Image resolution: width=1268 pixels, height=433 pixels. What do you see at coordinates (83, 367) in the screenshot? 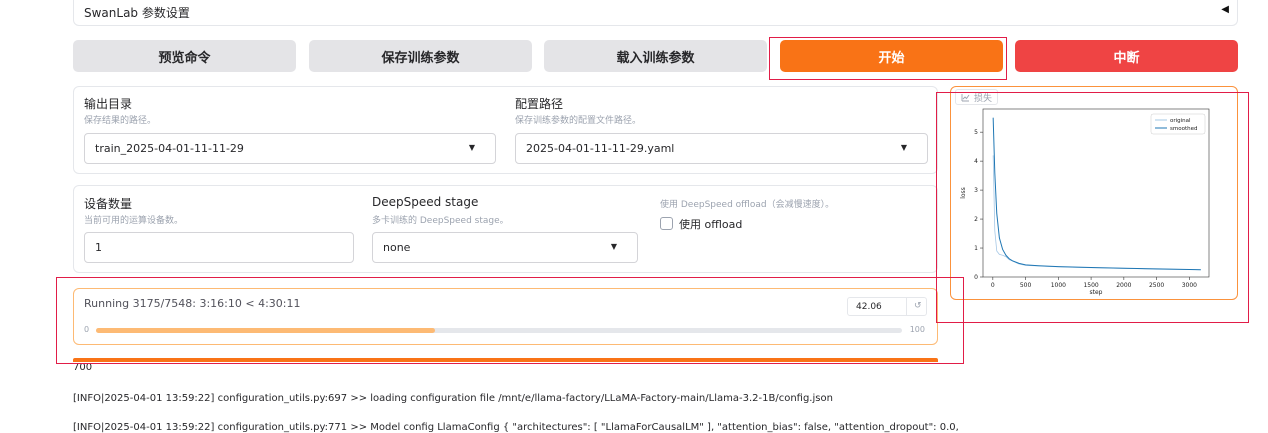
I see `log-line: 700` at bounding box center [83, 367].